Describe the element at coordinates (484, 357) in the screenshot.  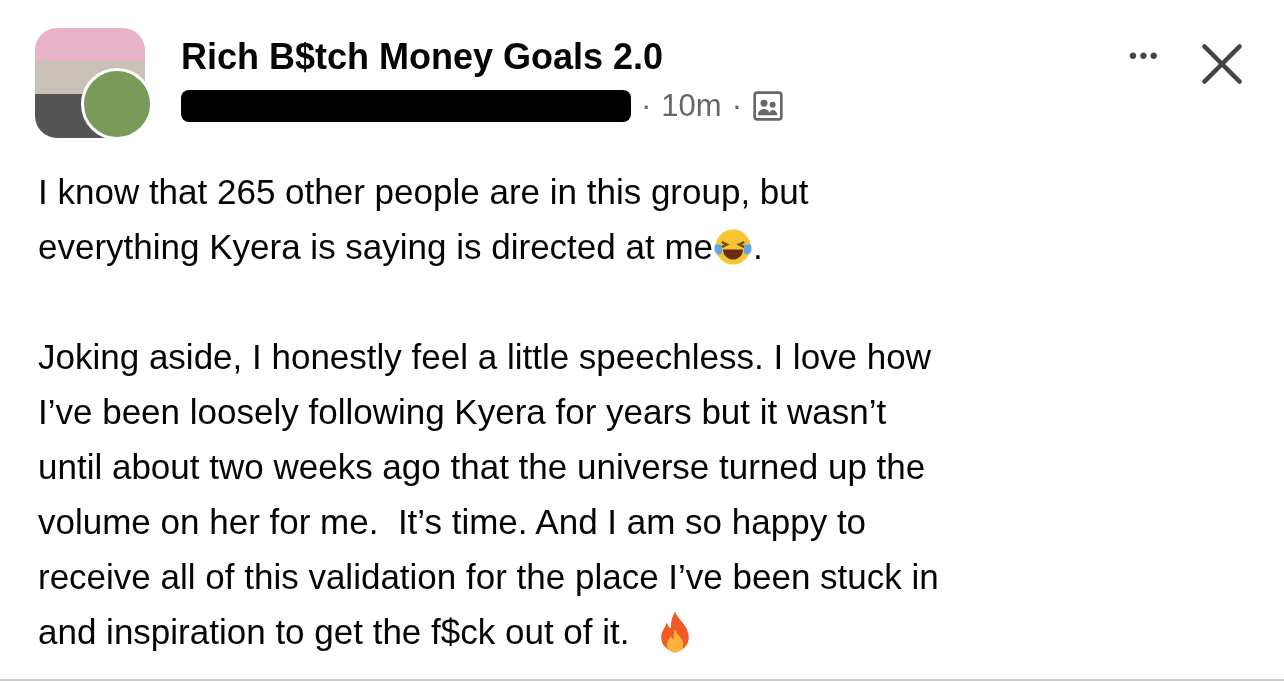
I see `post-text-line: Joking aside, I honestly feel a little speechless. I love how` at that location.